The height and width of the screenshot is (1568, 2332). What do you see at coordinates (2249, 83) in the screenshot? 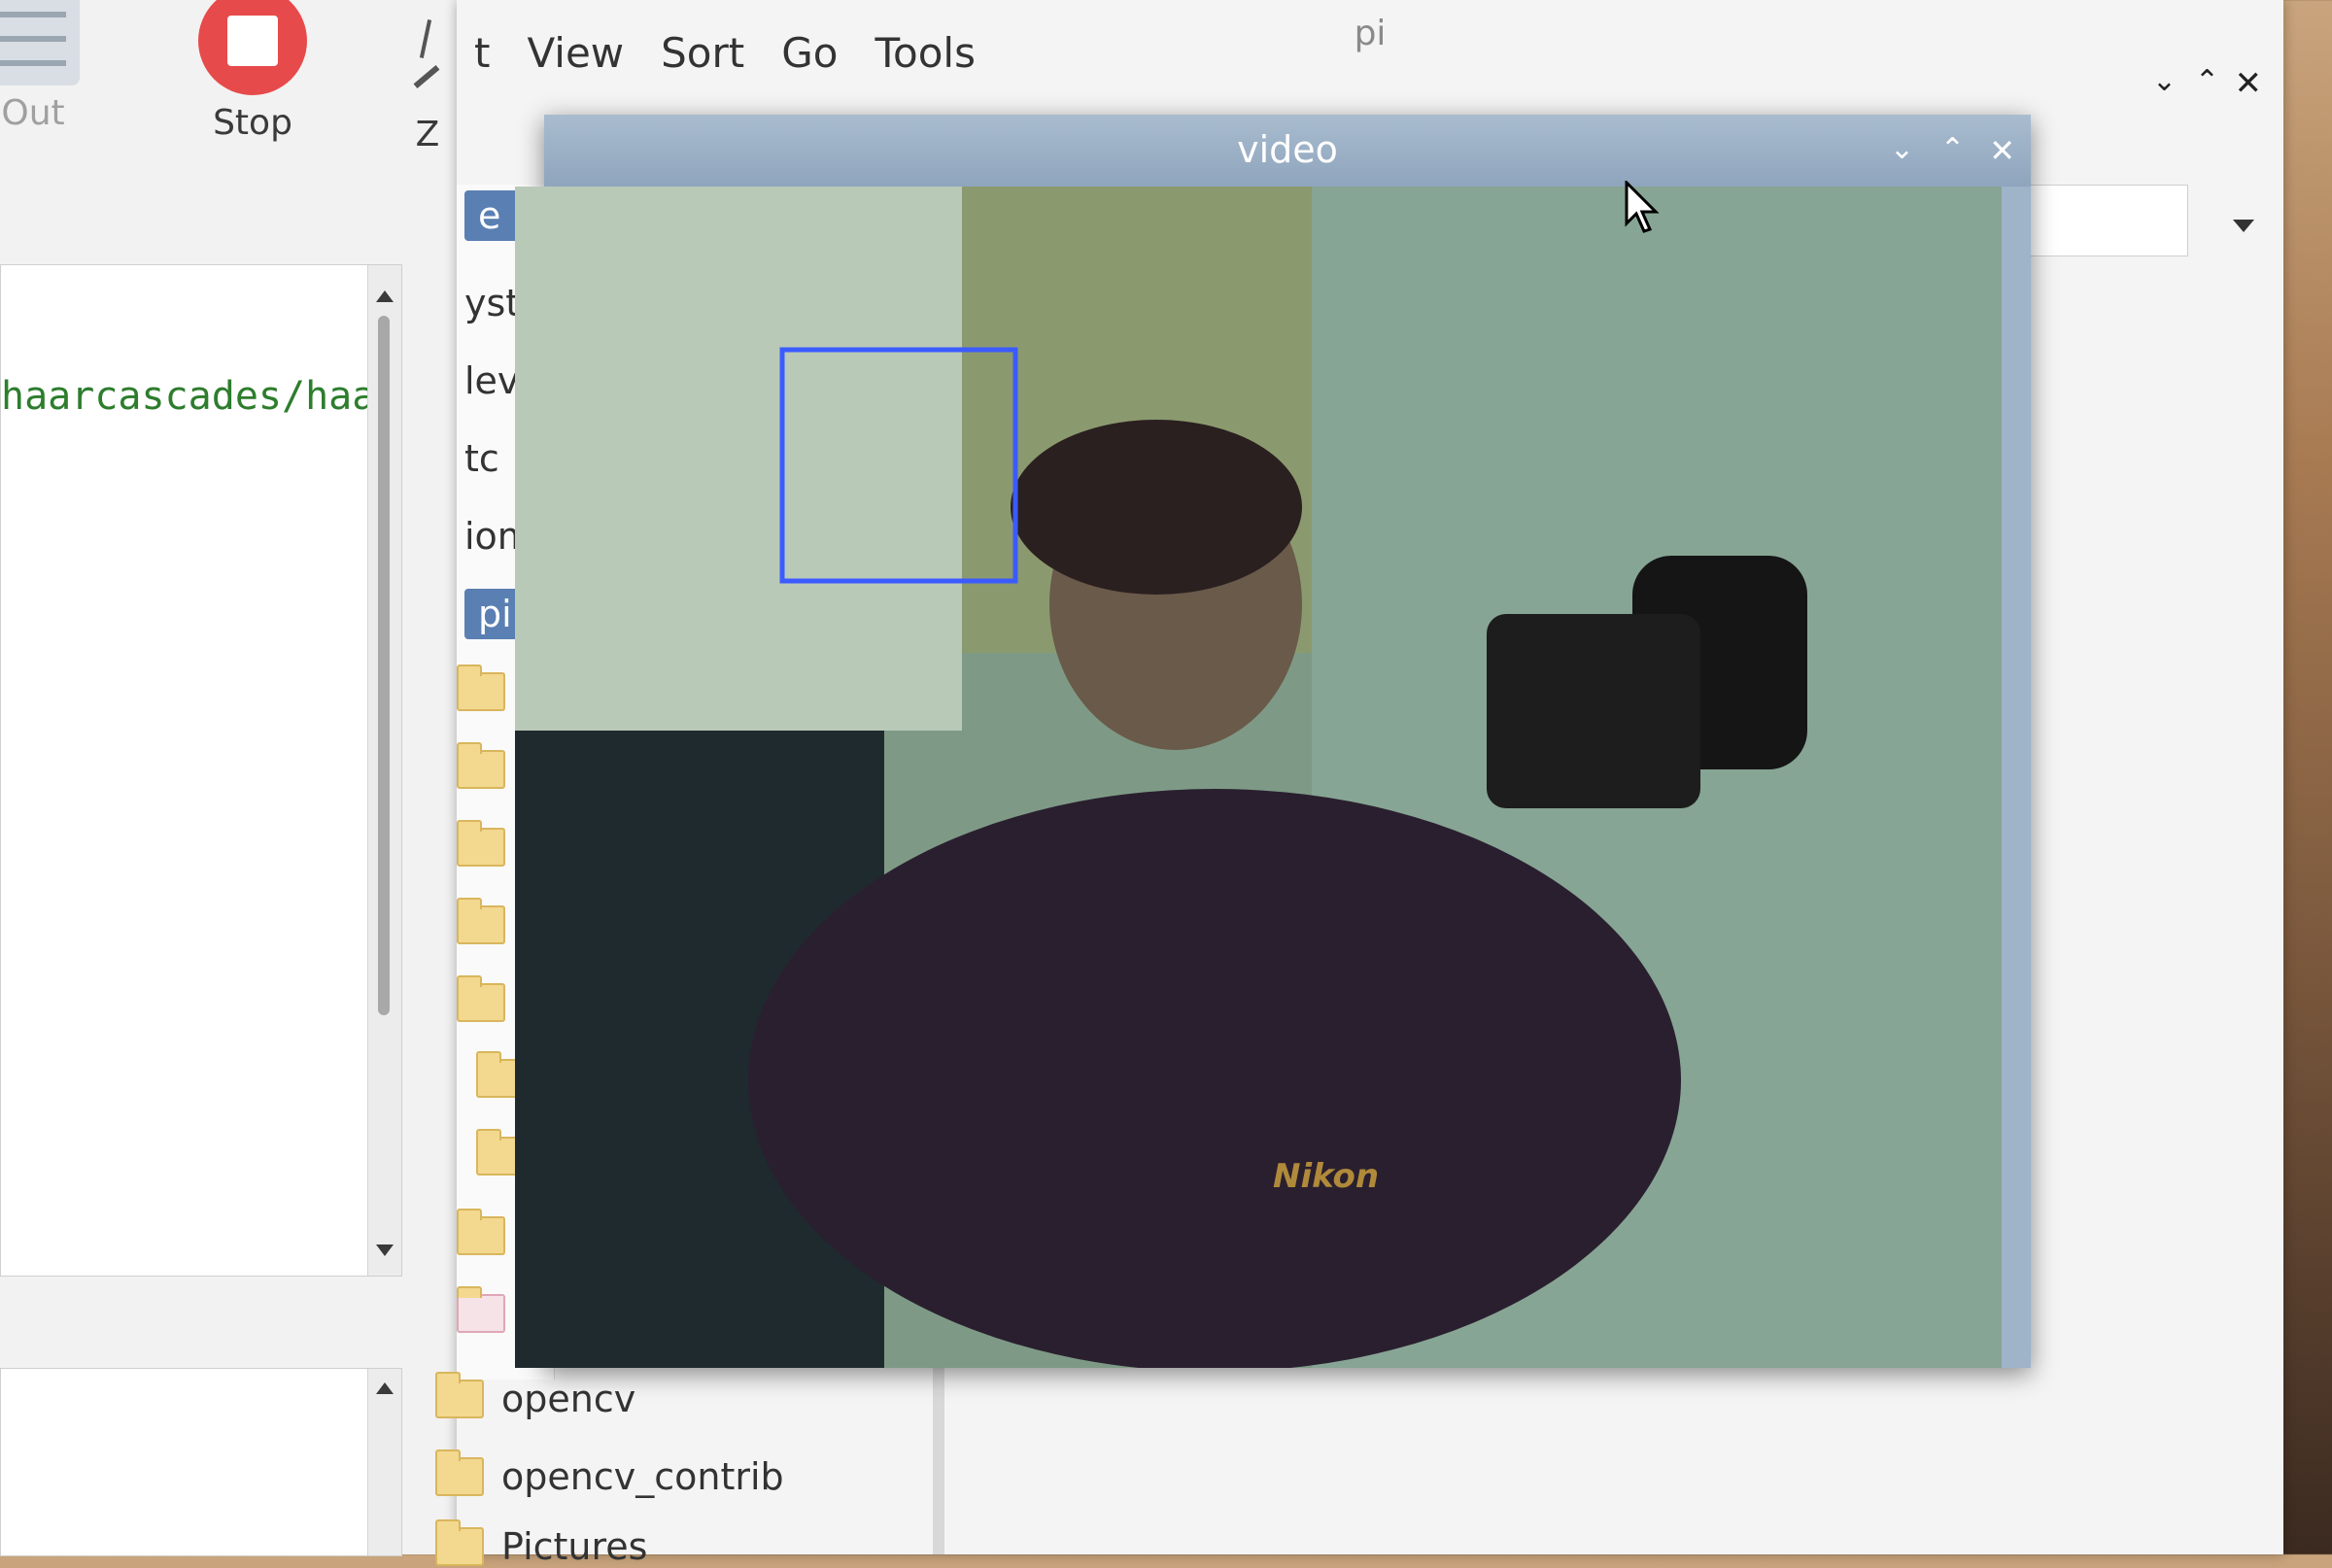
I see `close-icon: ✕` at bounding box center [2249, 83].